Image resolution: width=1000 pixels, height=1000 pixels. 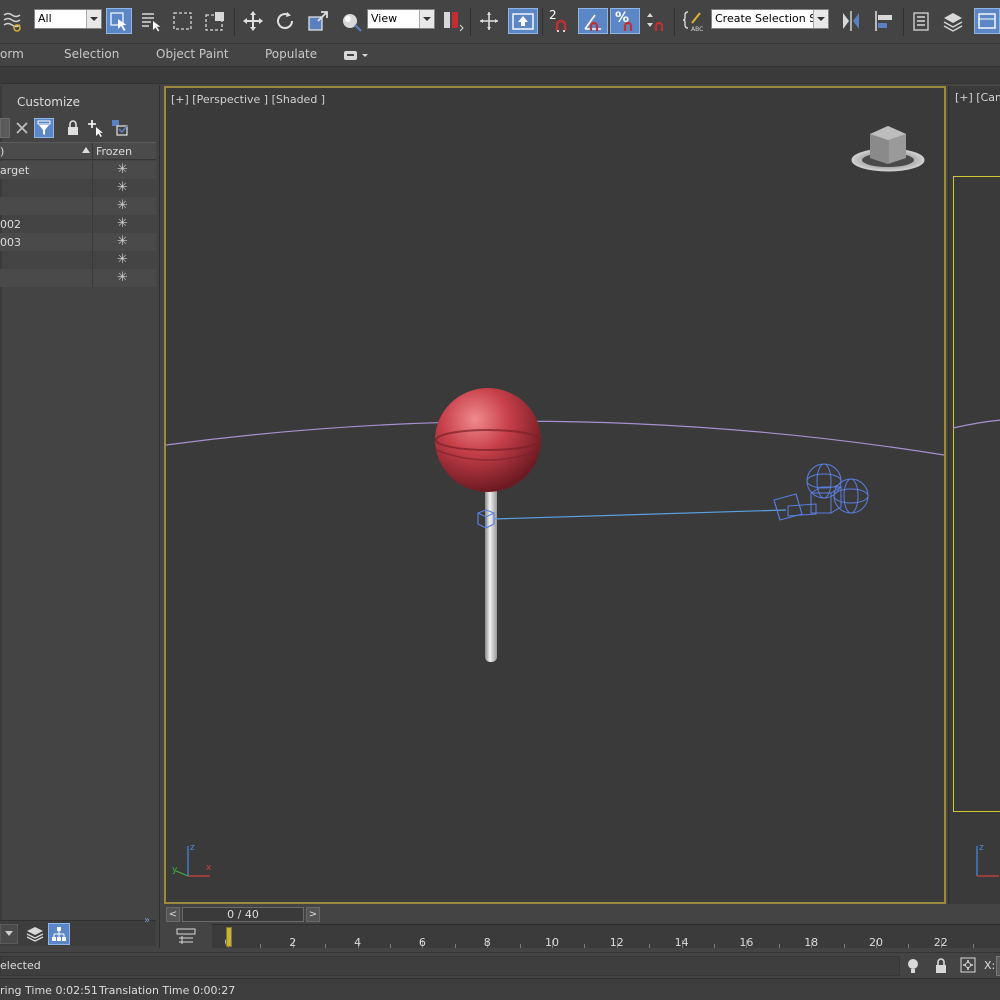 I want to click on chevron-down-icon, so click(x=426, y=19).